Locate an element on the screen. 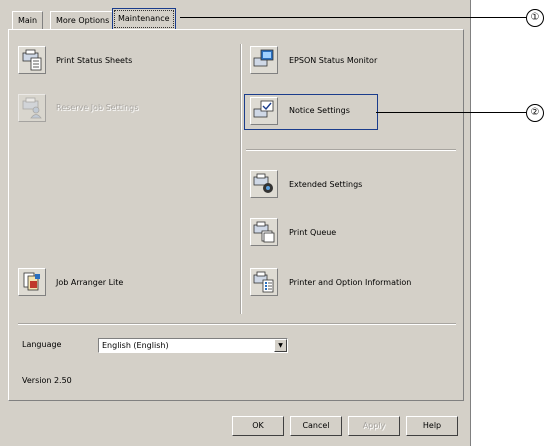  job-arranger-icon is located at coordinates (31, 281).